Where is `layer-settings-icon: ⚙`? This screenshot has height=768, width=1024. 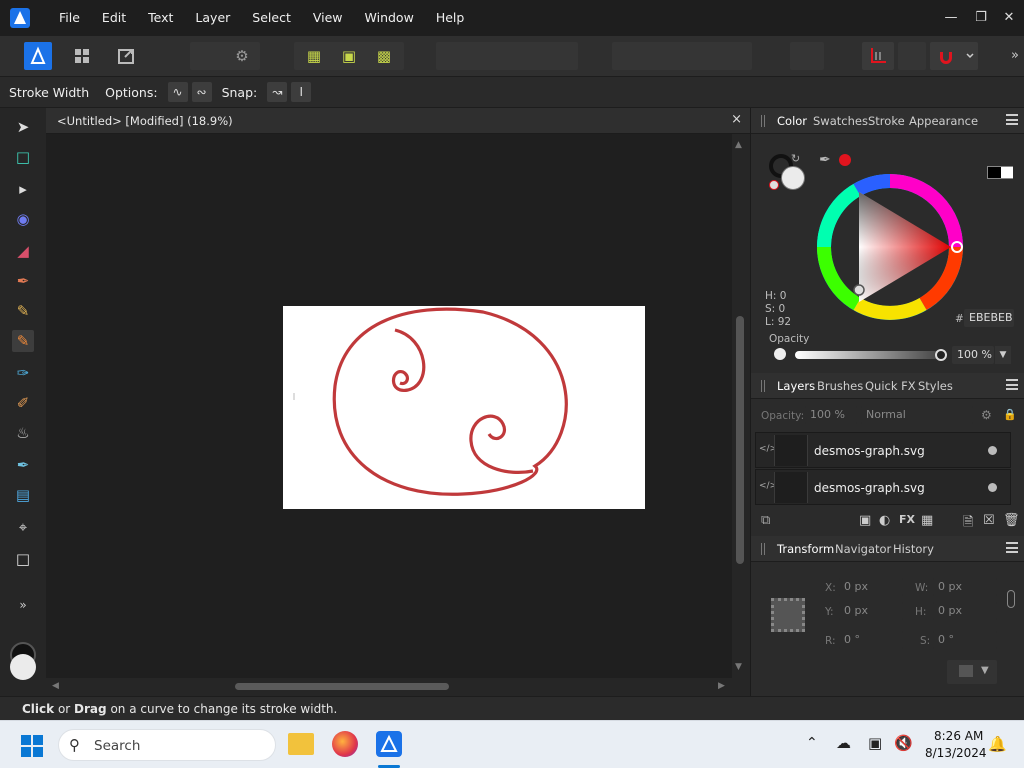 layer-settings-icon: ⚙ is located at coordinates (986, 415).